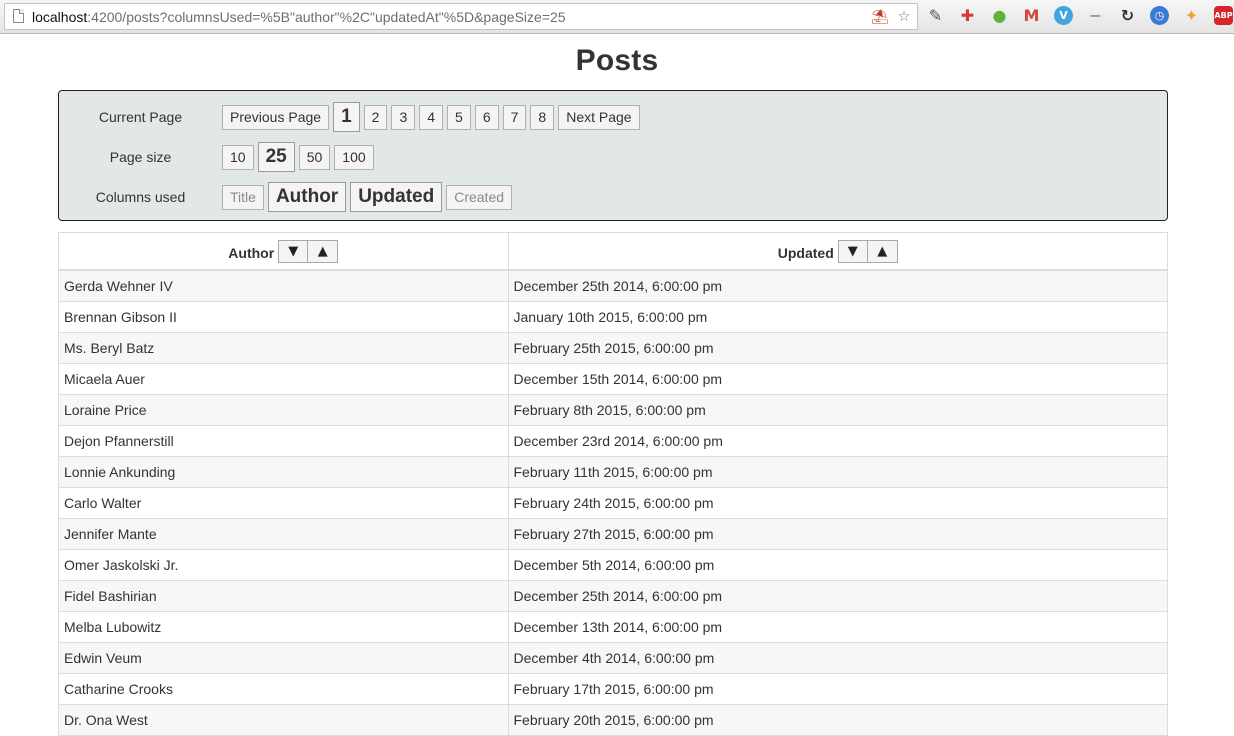 This screenshot has width=1234, height=736. Describe the element at coordinates (284, 626) in the screenshot. I see `author-cell: Melba Lubowitz` at that location.